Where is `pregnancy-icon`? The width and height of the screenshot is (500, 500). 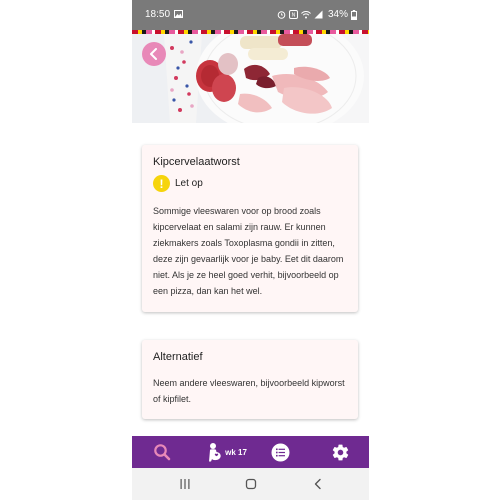
pregnancy-icon is located at coordinates (215, 452).